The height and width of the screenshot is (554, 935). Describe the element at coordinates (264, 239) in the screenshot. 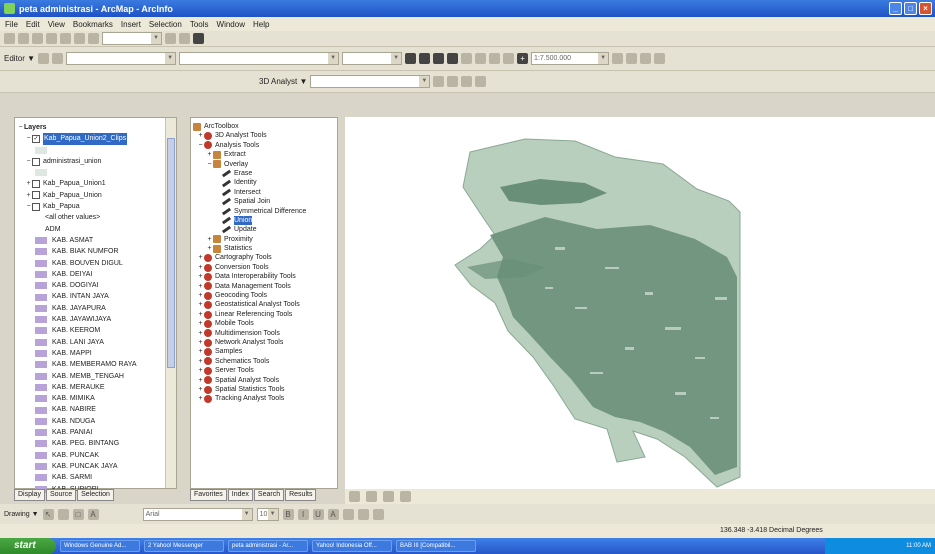

I see `toolbox-item: + Proximity` at that location.